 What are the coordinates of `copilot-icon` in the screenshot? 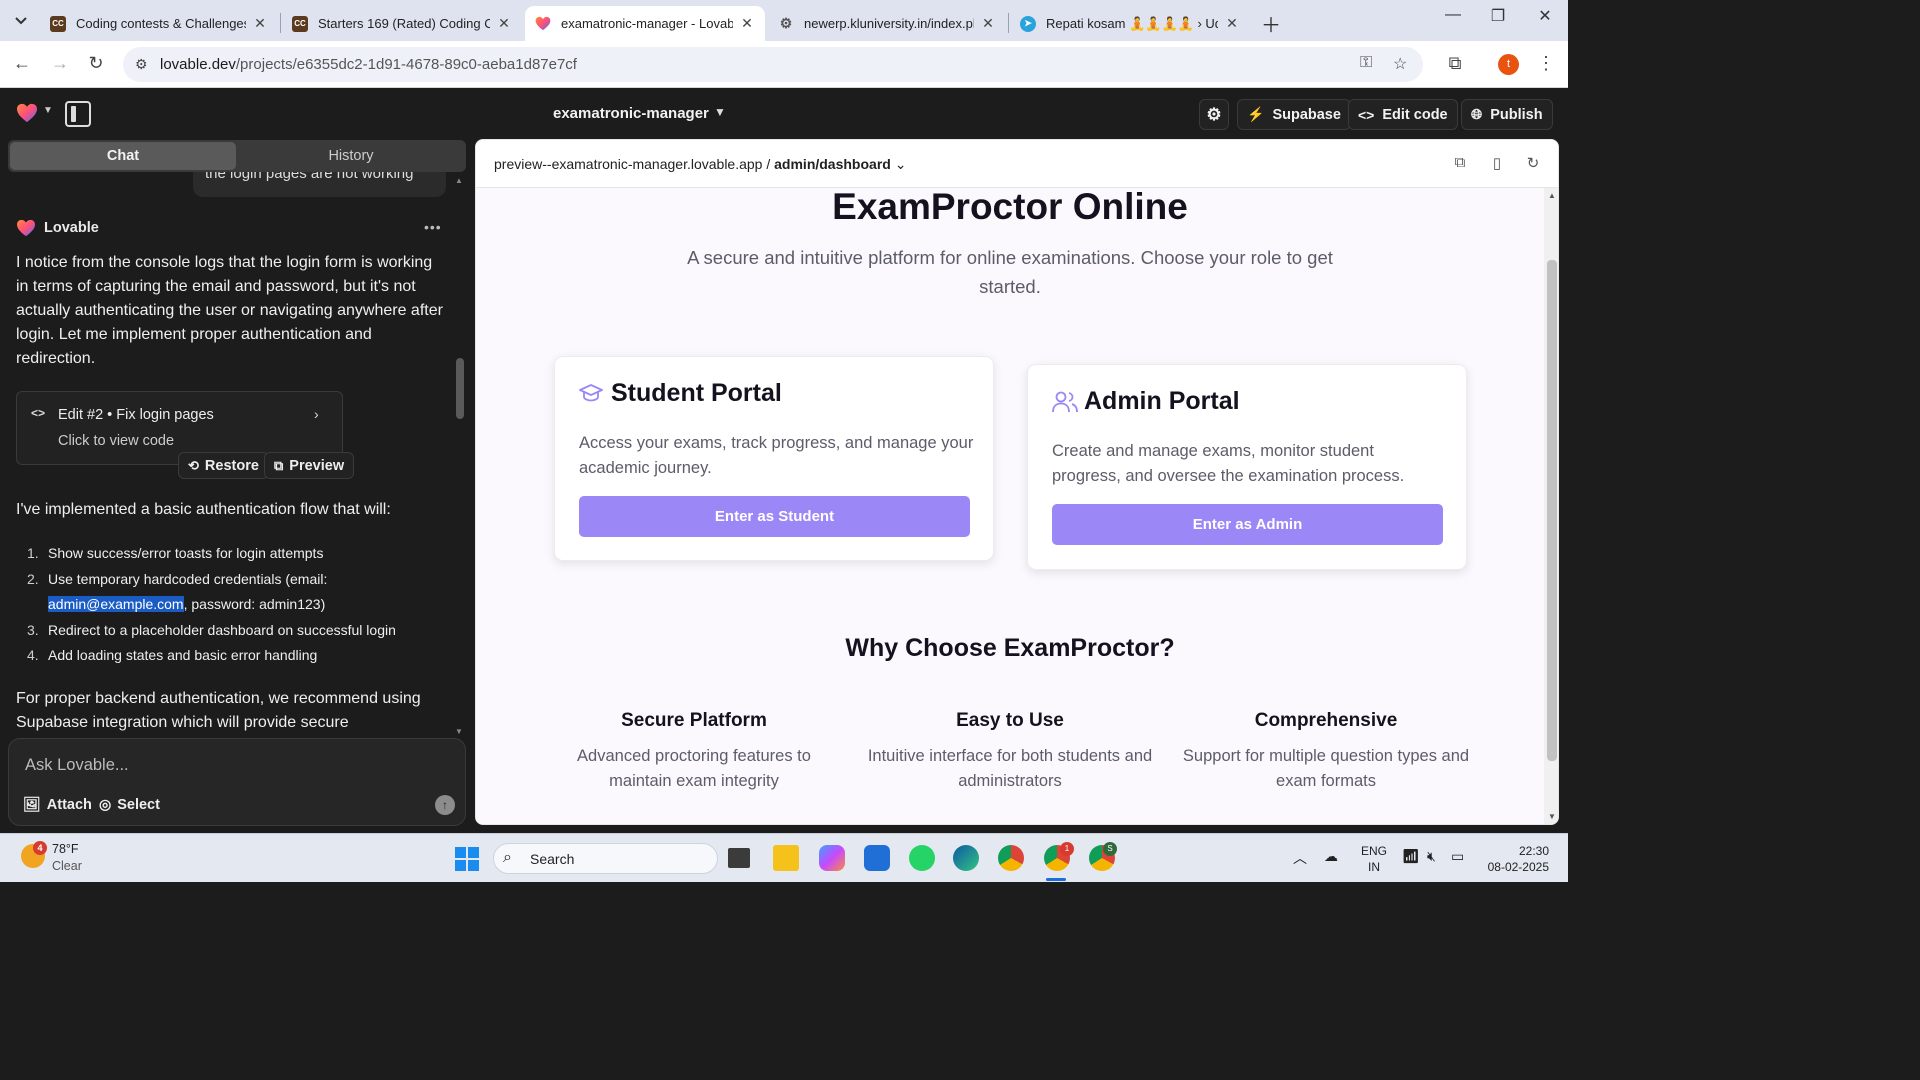 It's located at (832, 858).